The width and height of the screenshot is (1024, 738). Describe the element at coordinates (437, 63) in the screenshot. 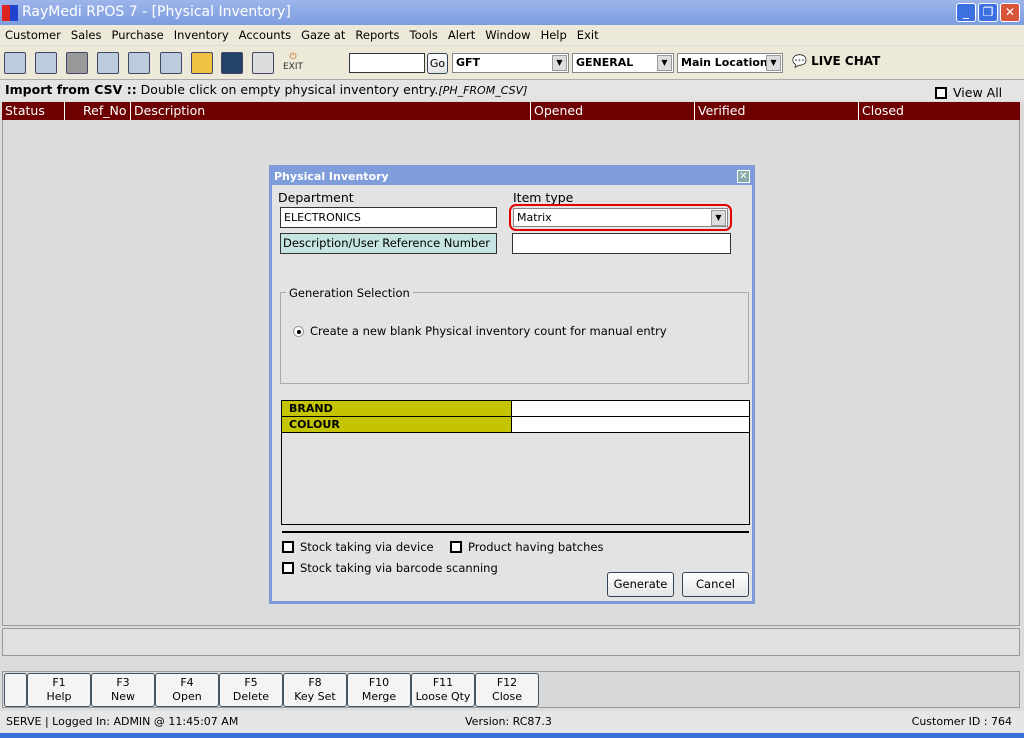

I see `go-button: Go` at that location.